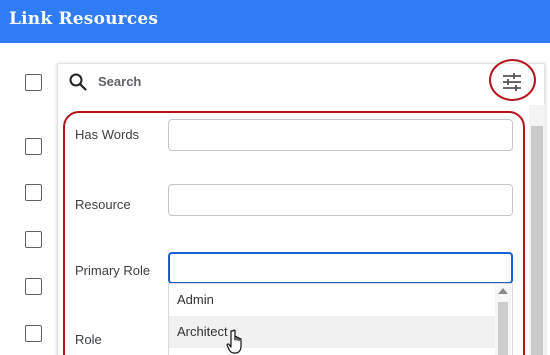 Image resolution: width=550 pixels, height=355 pixels. What do you see at coordinates (119, 81) in the screenshot?
I see `search-input: Search` at bounding box center [119, 81].